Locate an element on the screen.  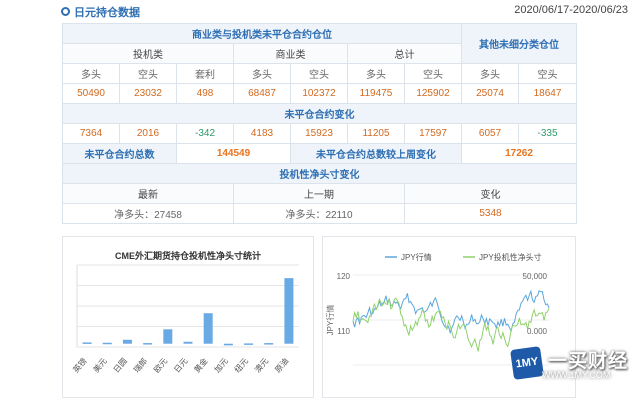
change-value: 5348 is located at coordinates (490, 213).